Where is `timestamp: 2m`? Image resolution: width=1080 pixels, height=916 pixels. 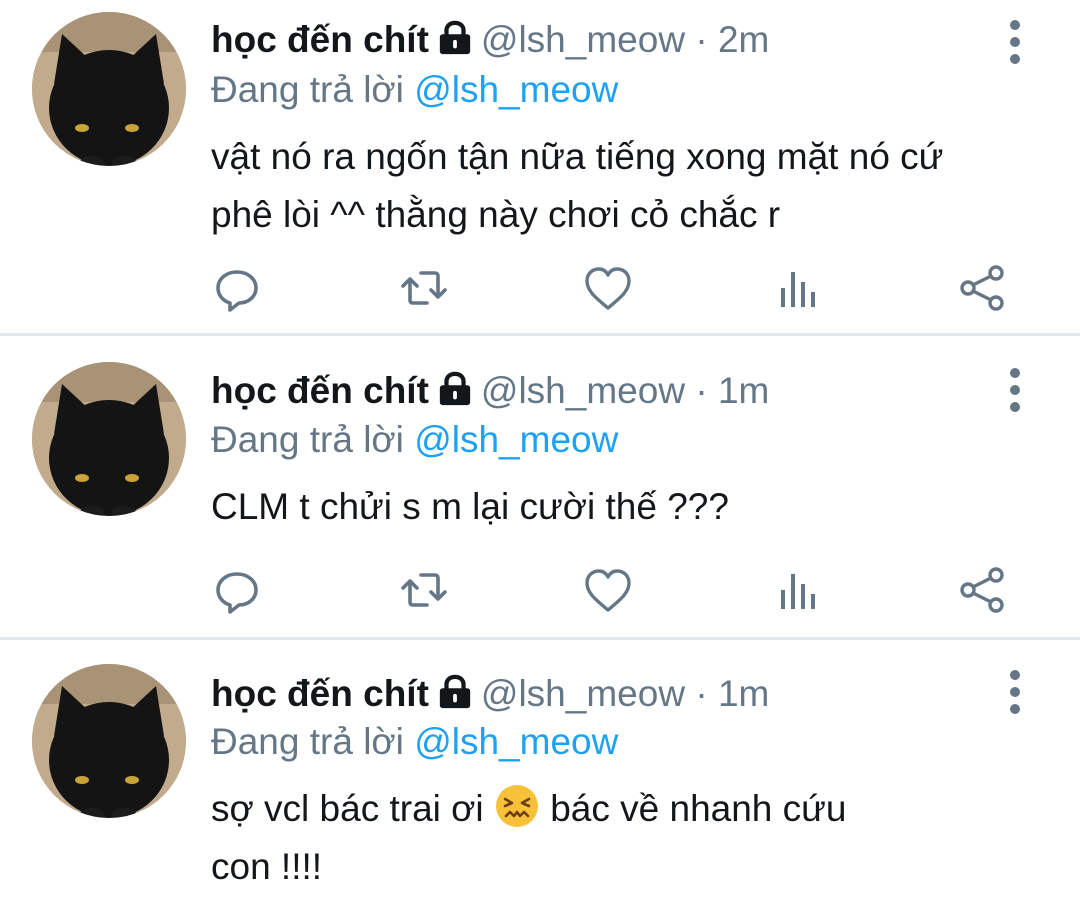 timestamp: 2m is located at coordinates (743, 39).